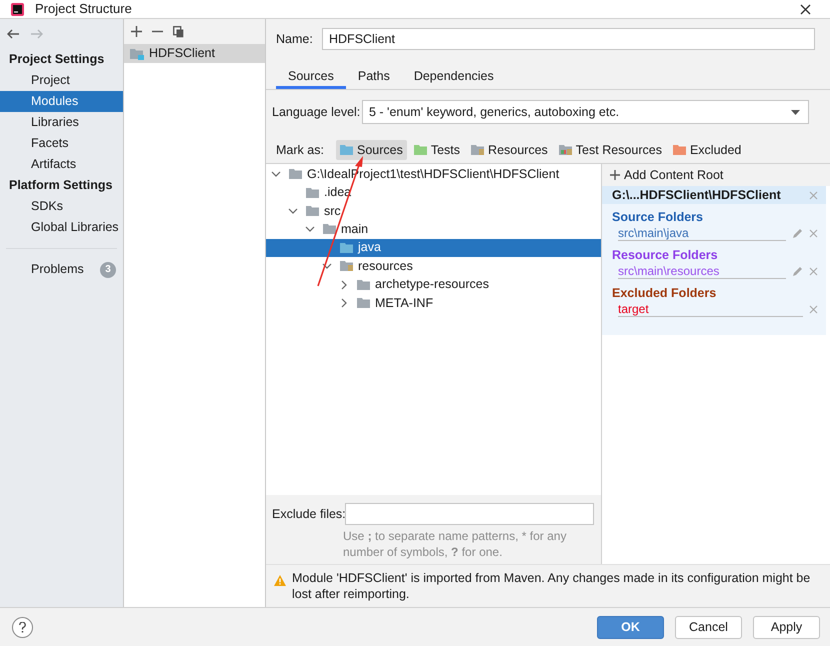 Image resolution: width=830 pixels, height=646 pixels. I want to click on app-logo-icon, so click(17, 9).